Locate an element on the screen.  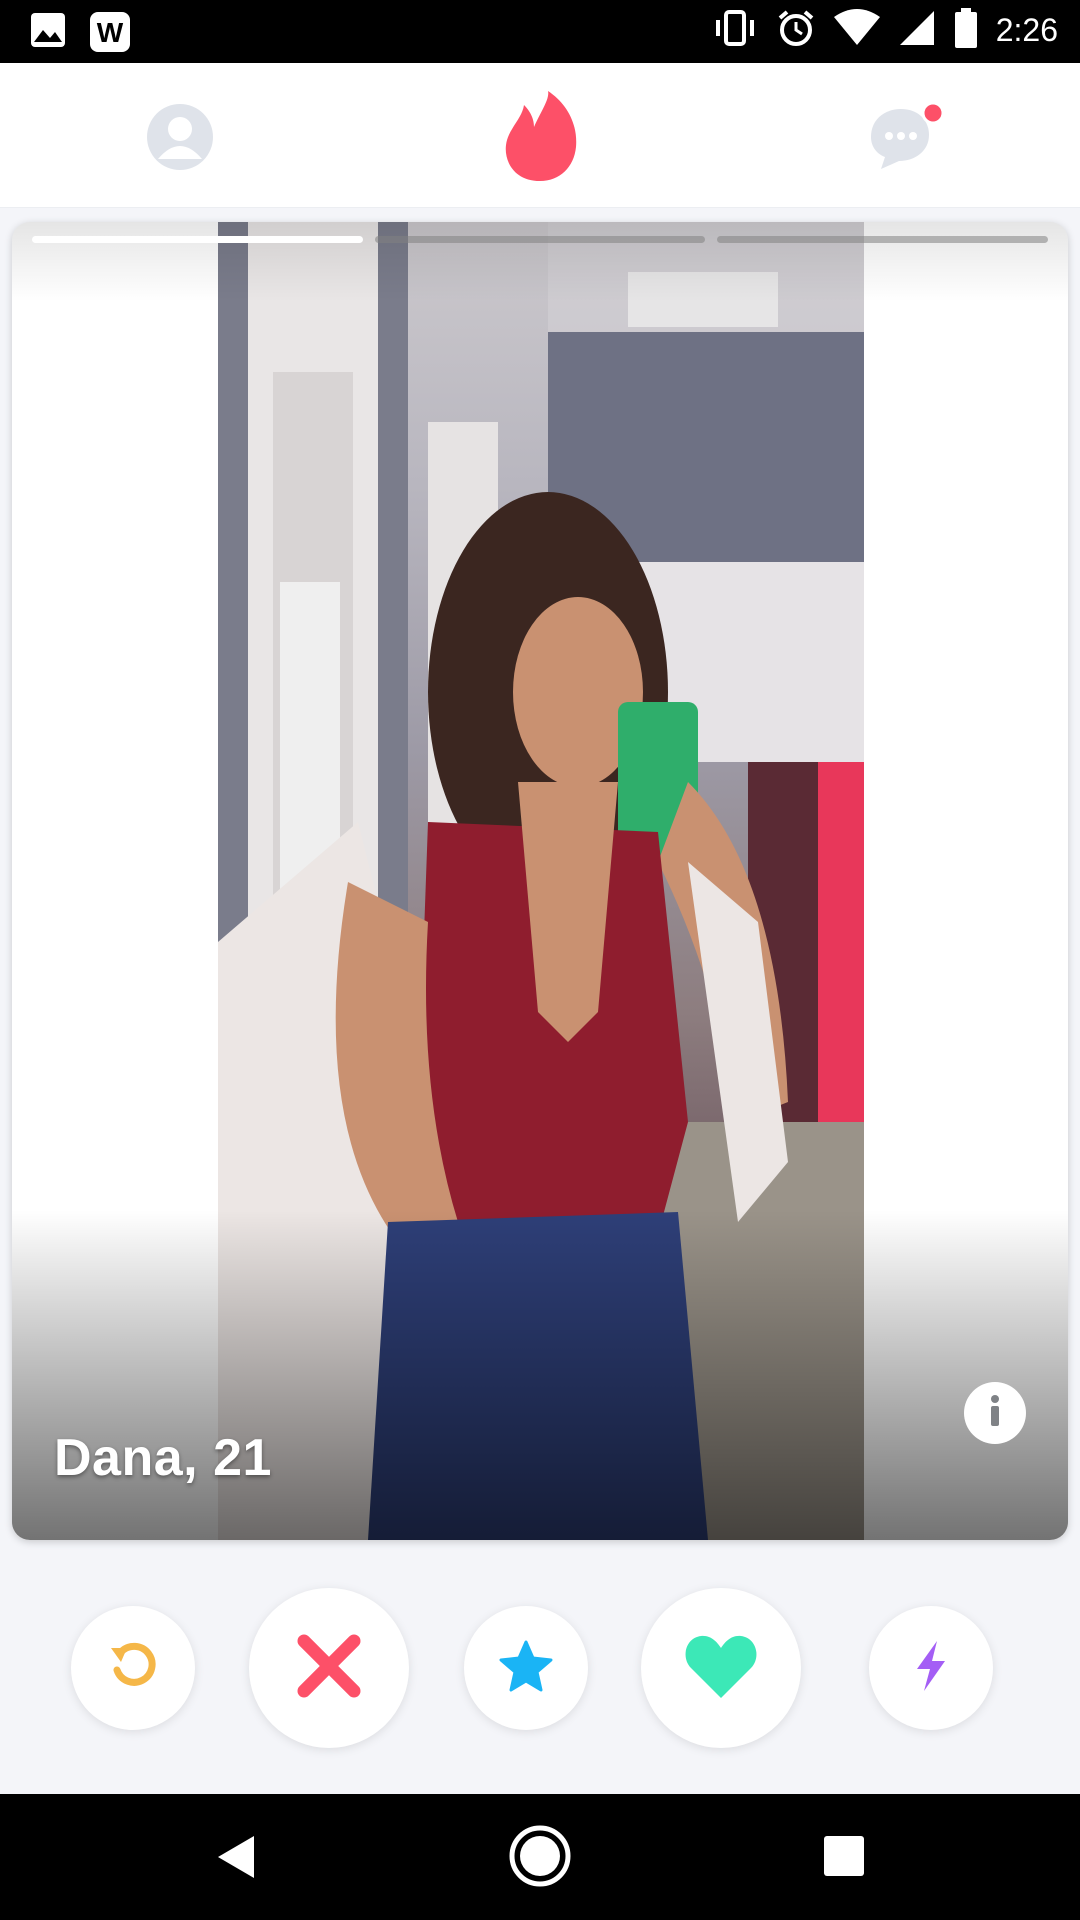
signal-icon is located at coordinates (917, 30).